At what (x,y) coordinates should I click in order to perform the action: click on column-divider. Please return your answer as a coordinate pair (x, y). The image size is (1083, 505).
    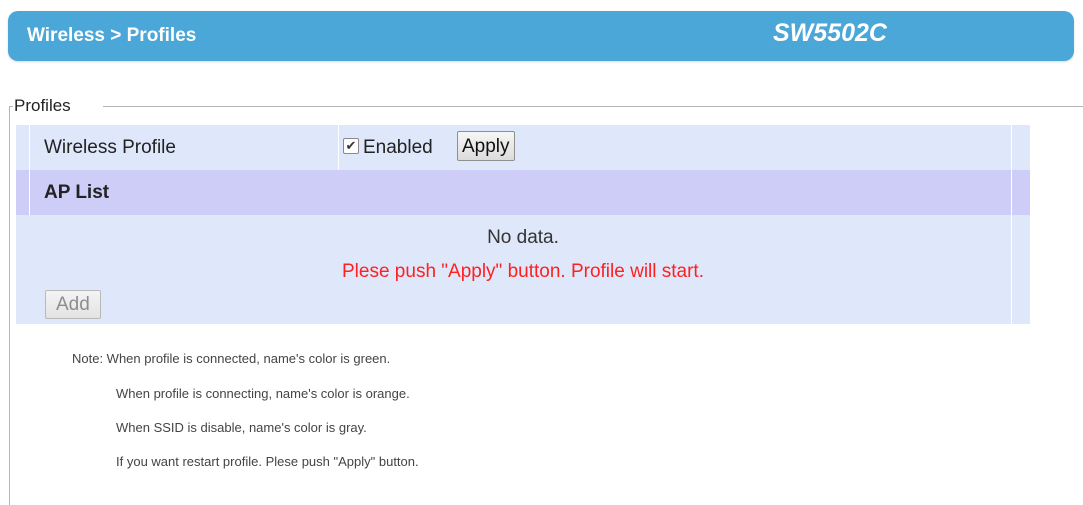
    Looking at the image, I should click on (338, 147).